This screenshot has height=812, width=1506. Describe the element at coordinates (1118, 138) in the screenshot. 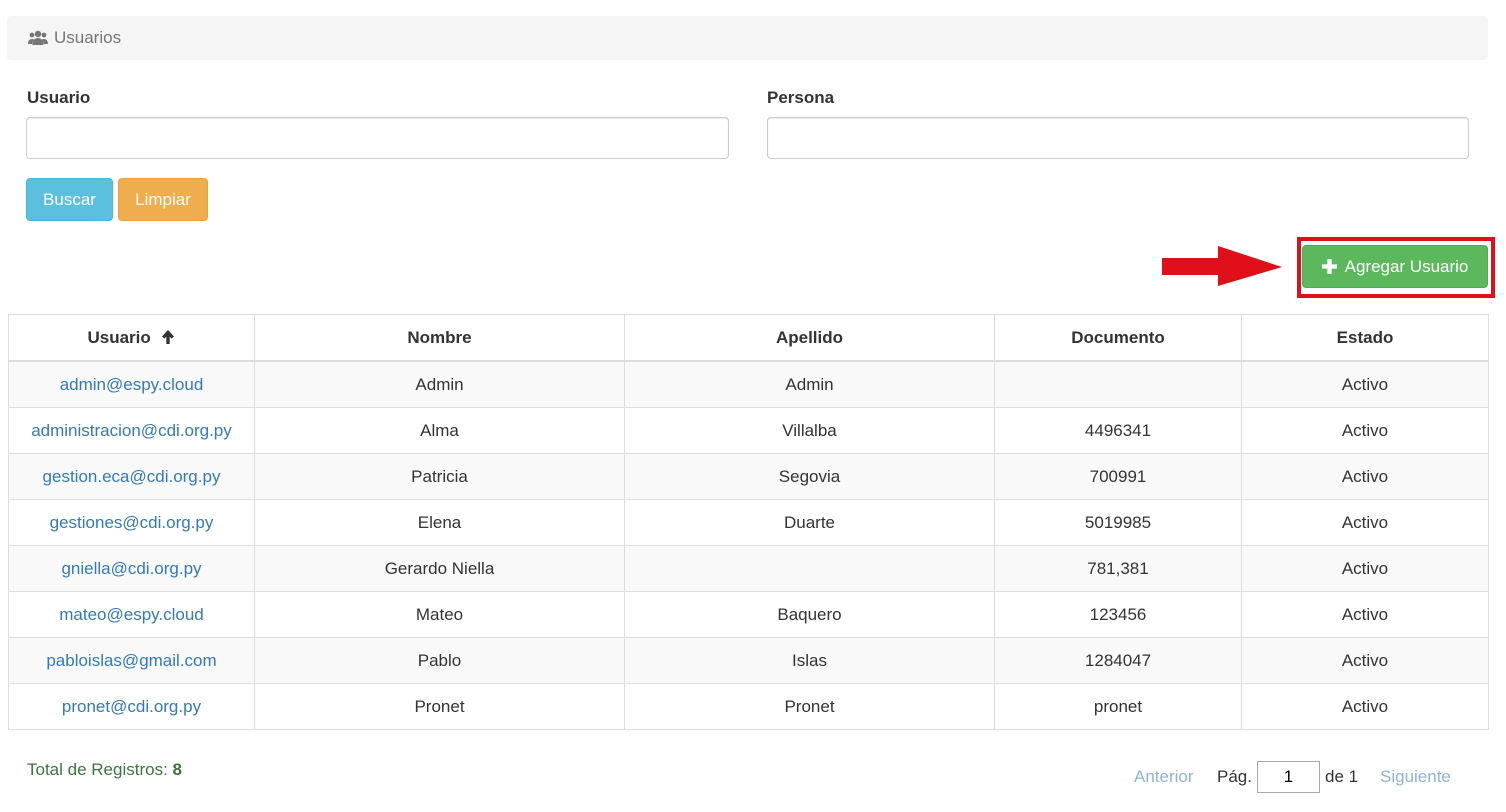

I see `persona-input` at that location.